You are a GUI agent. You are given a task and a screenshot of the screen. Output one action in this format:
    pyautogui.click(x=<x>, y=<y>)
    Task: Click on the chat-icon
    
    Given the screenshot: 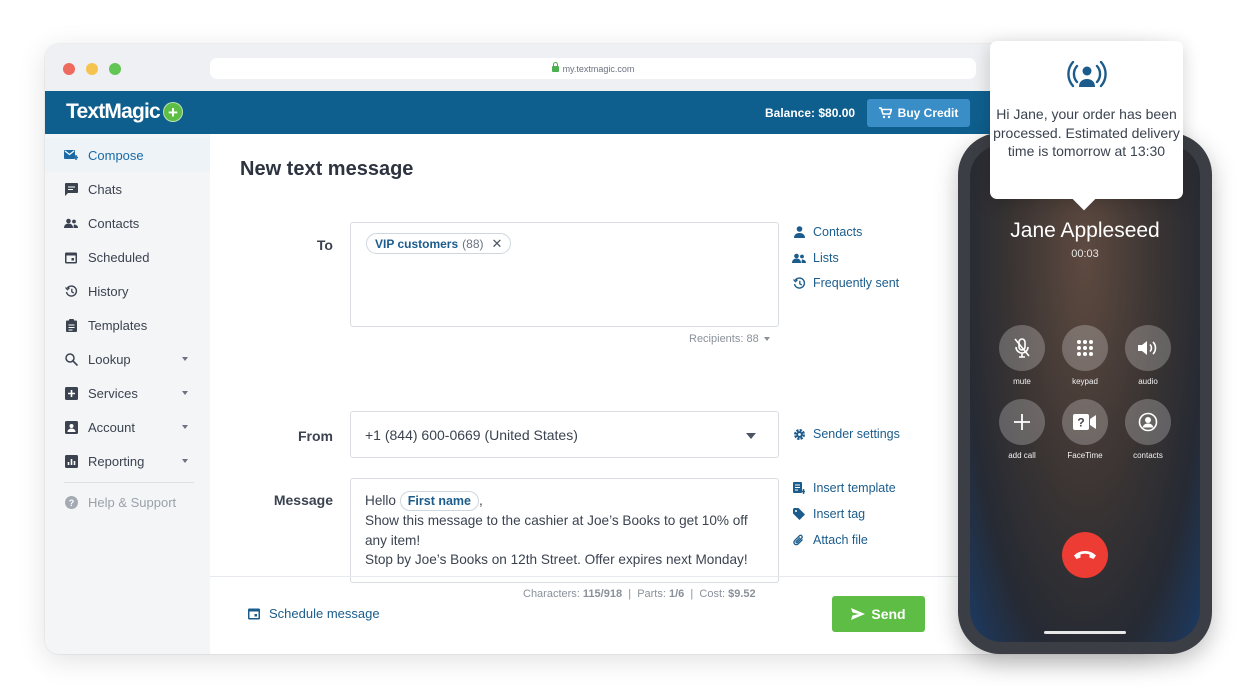 What is the action you would take?
    pyautogui.click(x=71, y=189)
    